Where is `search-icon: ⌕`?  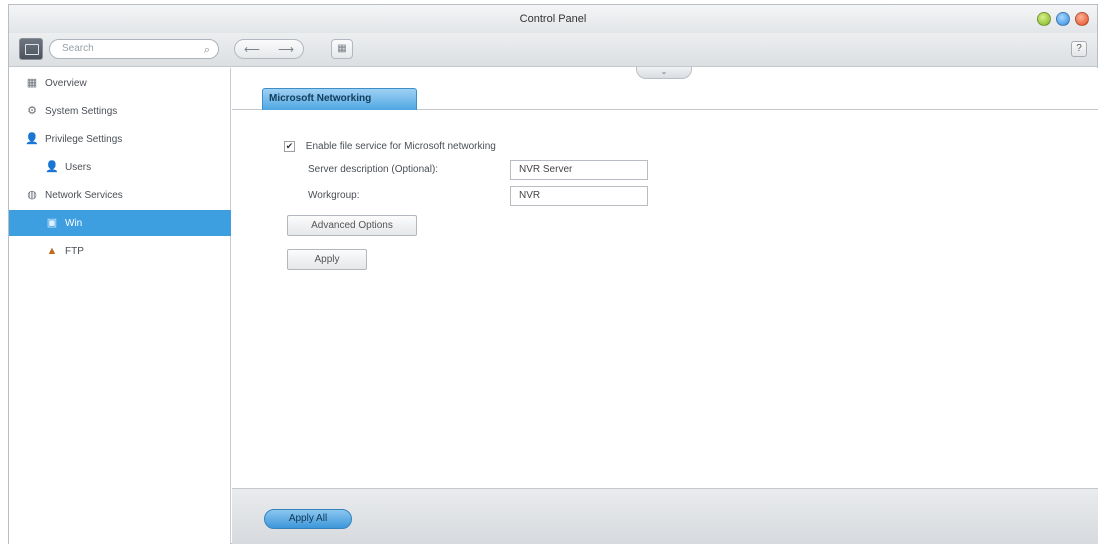 search-icon: ⌕ is located at coordinates (207, 50).